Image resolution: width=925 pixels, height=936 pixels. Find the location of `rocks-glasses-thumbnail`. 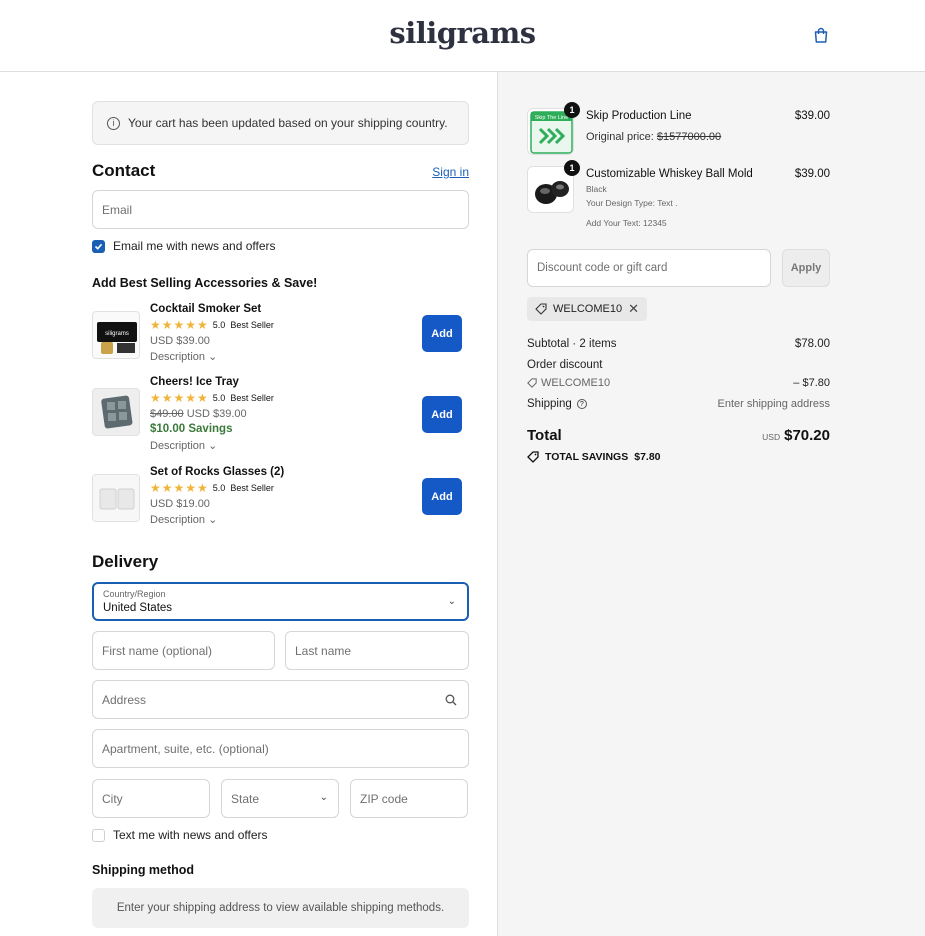

rocks-glasses-thumbnail is located at coordinates (116, 498).